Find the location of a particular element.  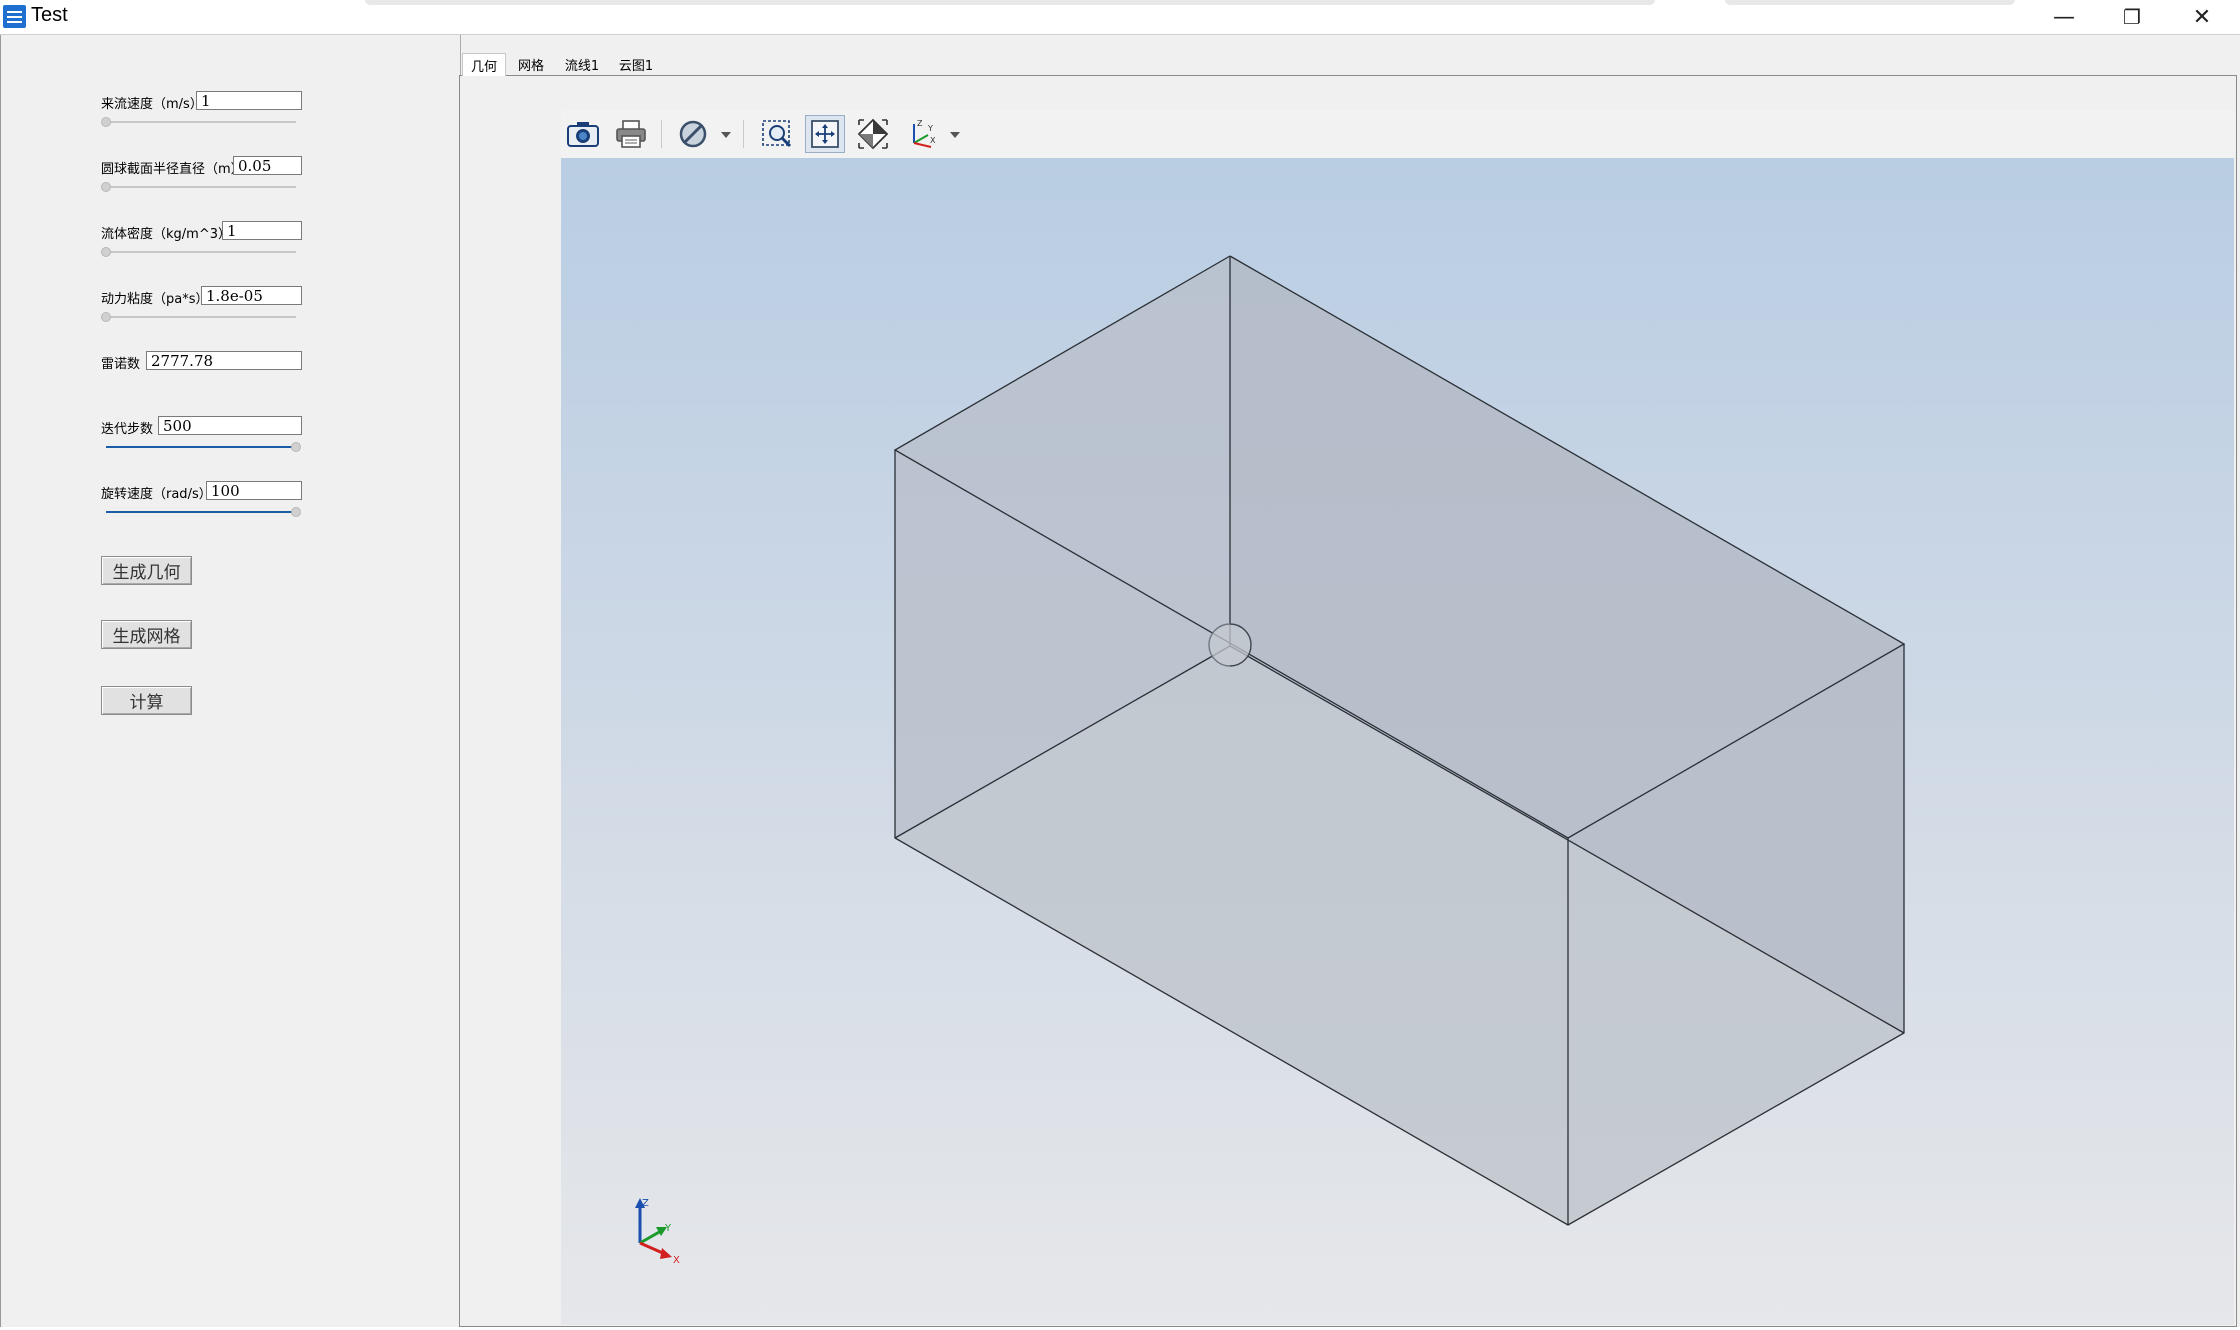

sphere-diameter-input: 0.05 is located at coordinates (267, 165).